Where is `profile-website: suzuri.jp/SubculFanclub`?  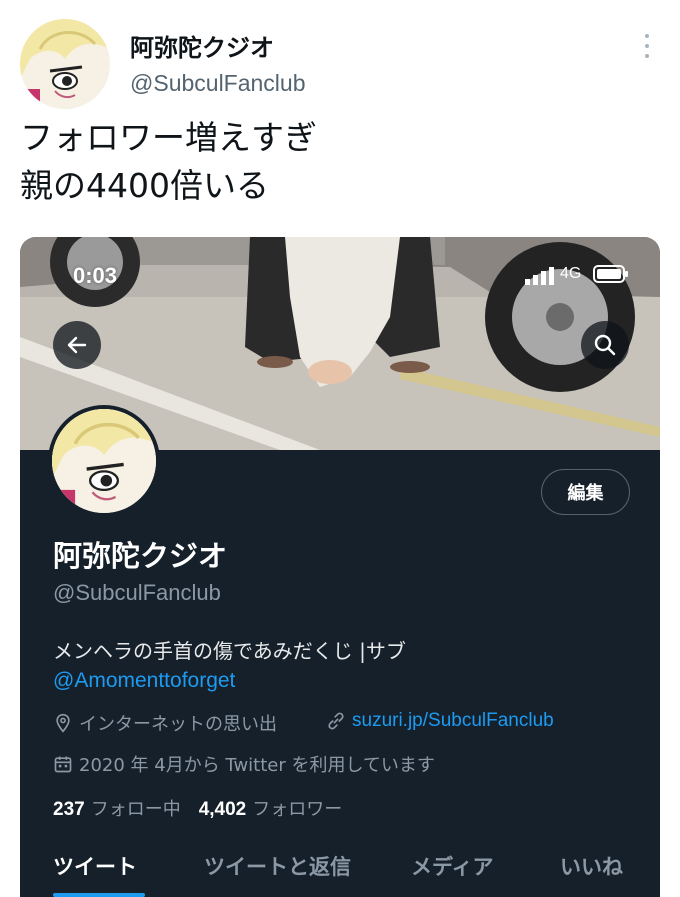
profile-website: suzuri.jp/SubculFanclub is located at coordinates (440, 721).